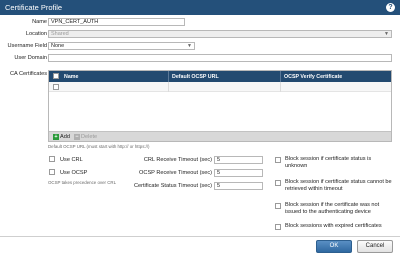  Describe the element at coordinates (34, 7) in the screenshot. I see `dialog-title: Certificate Profile` at that location.